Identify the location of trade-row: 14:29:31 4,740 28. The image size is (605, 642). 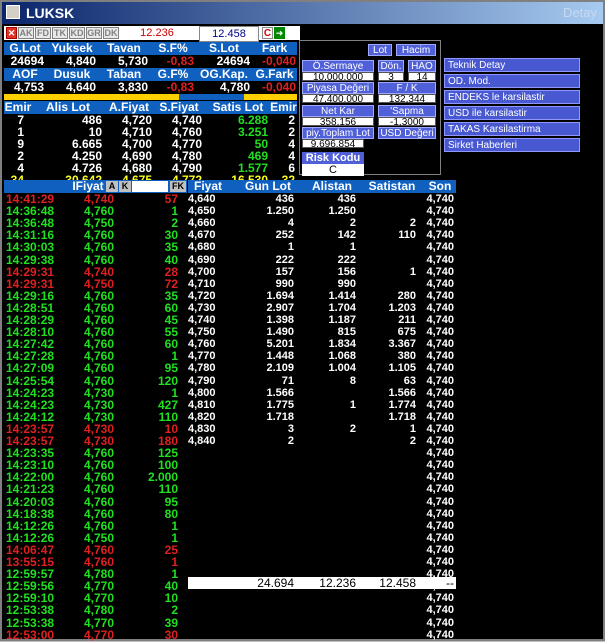
(96, 272).